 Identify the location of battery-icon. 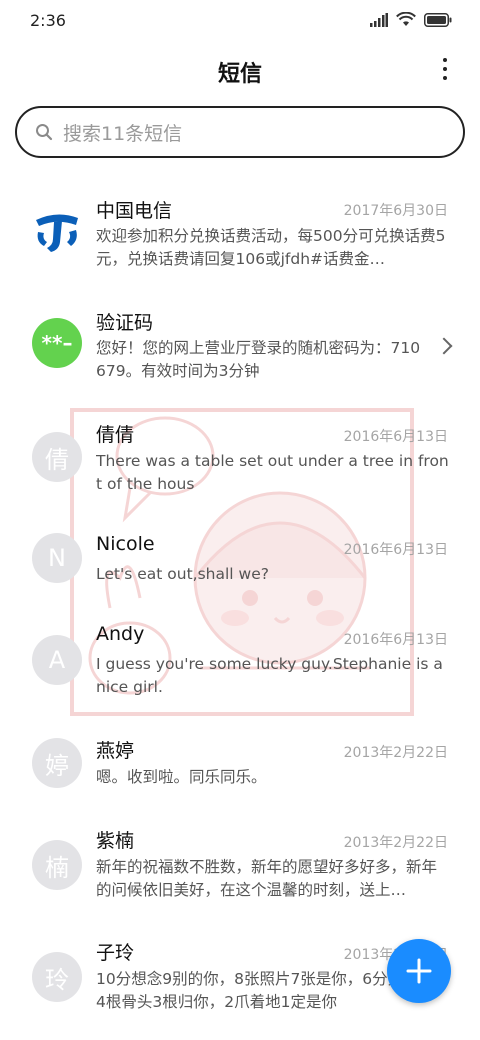
(438, 19).